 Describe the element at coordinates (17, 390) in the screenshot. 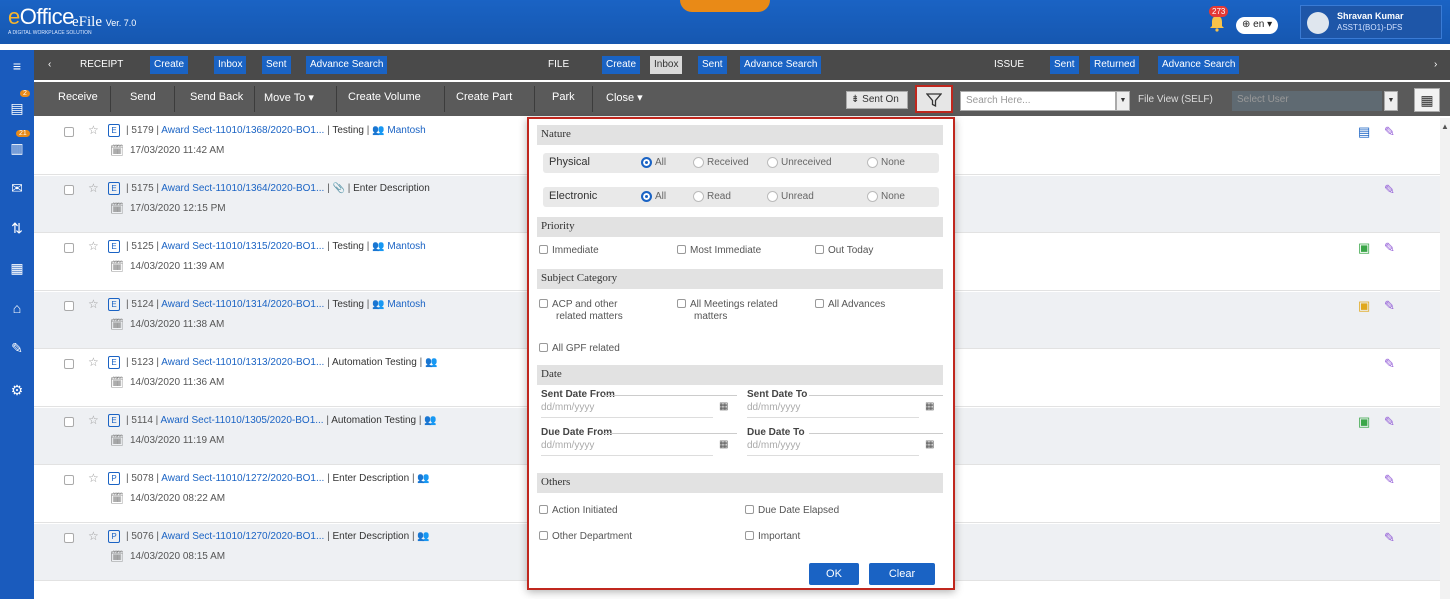

I see `settings-icon: ⚙` at that location.